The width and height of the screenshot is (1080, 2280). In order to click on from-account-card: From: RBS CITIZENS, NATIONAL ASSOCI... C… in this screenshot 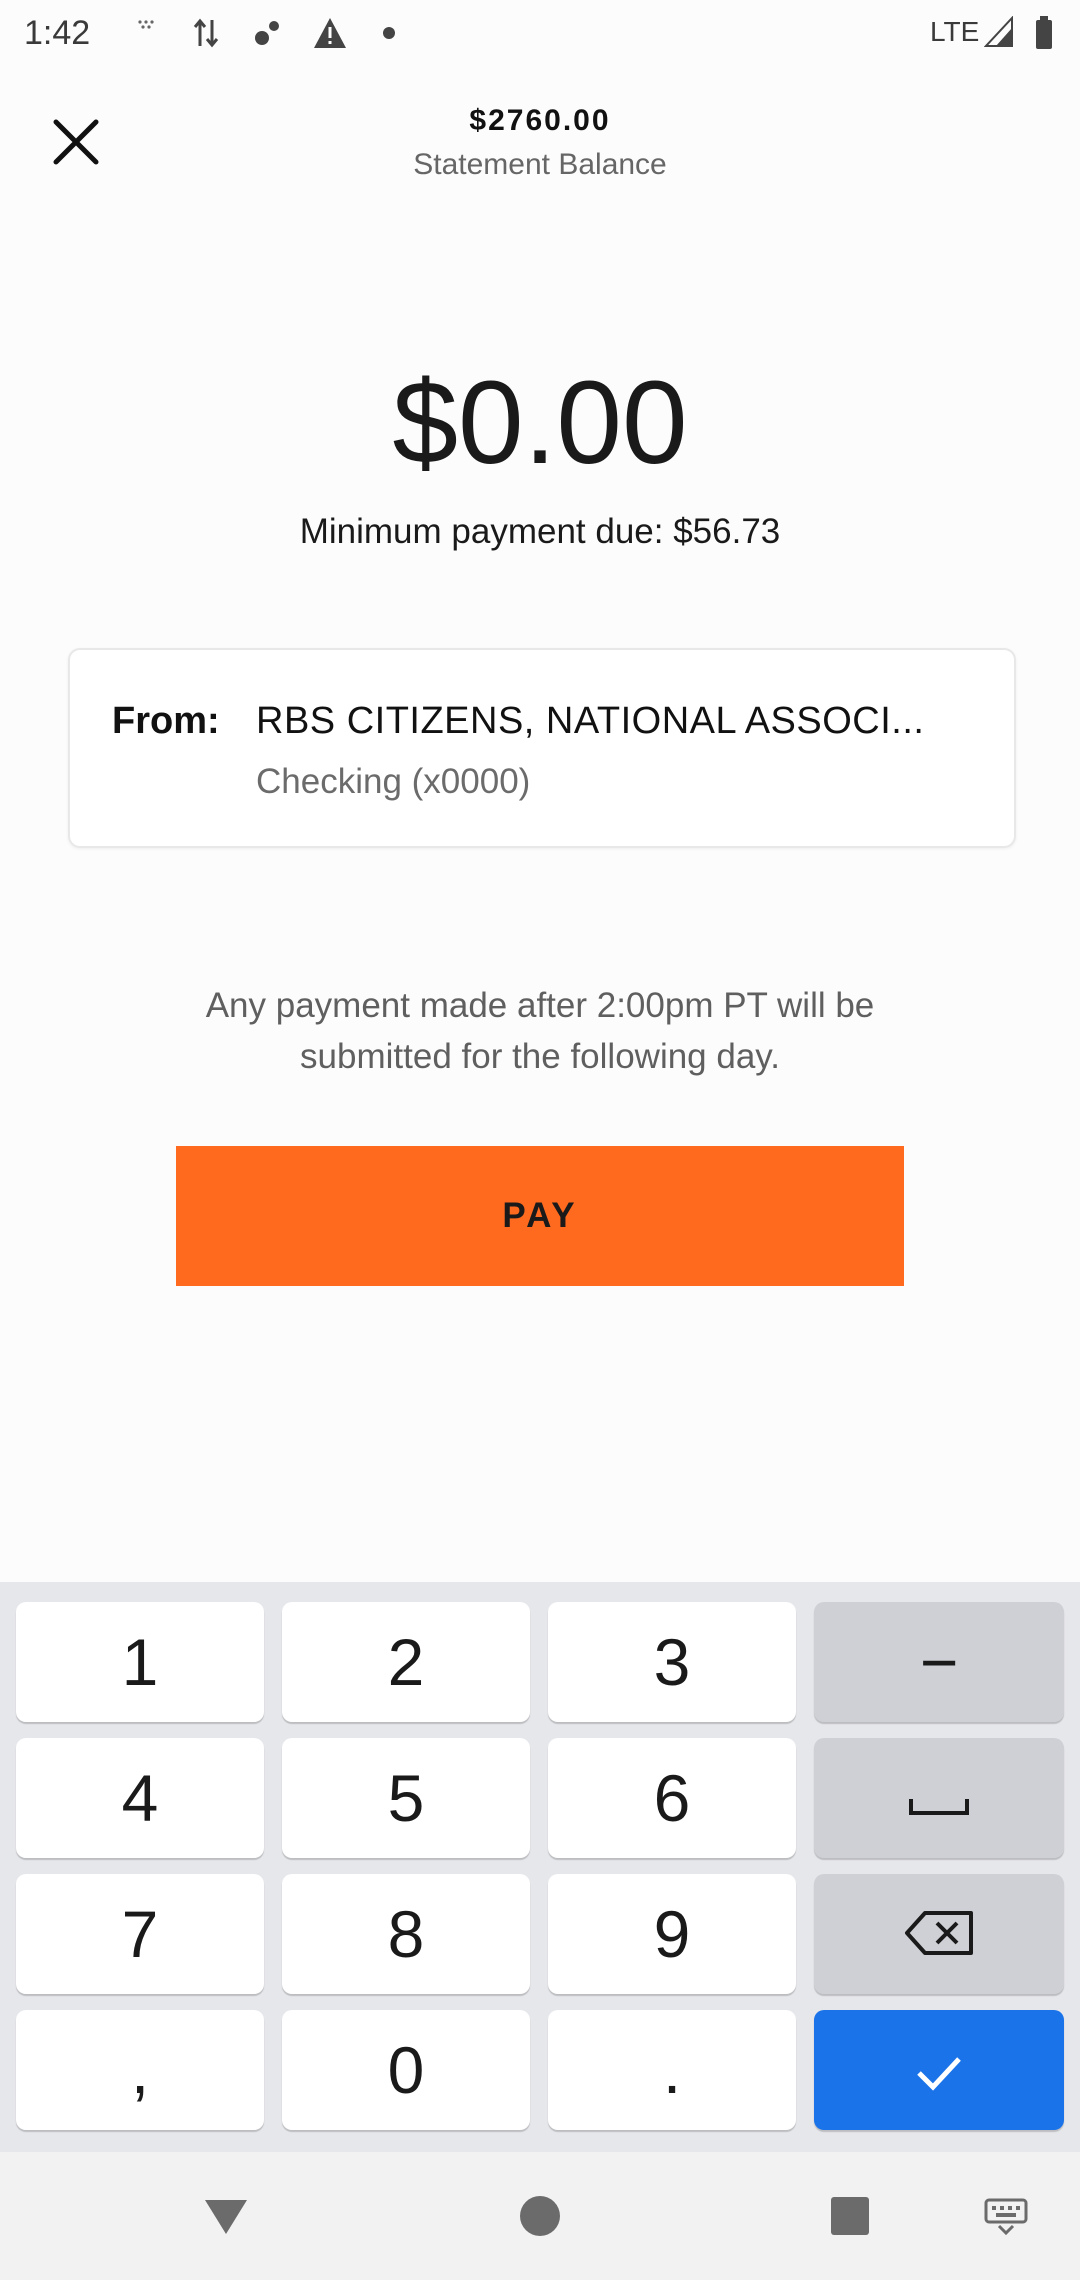, I will do `click(542, 748)`.